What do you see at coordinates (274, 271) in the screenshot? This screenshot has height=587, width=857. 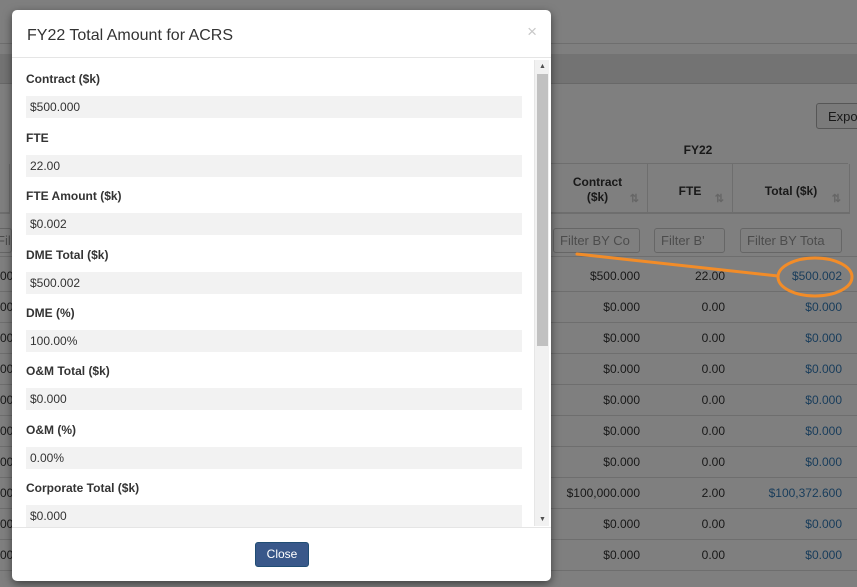 I see `field-dme-total: DME Total ($k) $500.002` at bounding box center [274, 271].